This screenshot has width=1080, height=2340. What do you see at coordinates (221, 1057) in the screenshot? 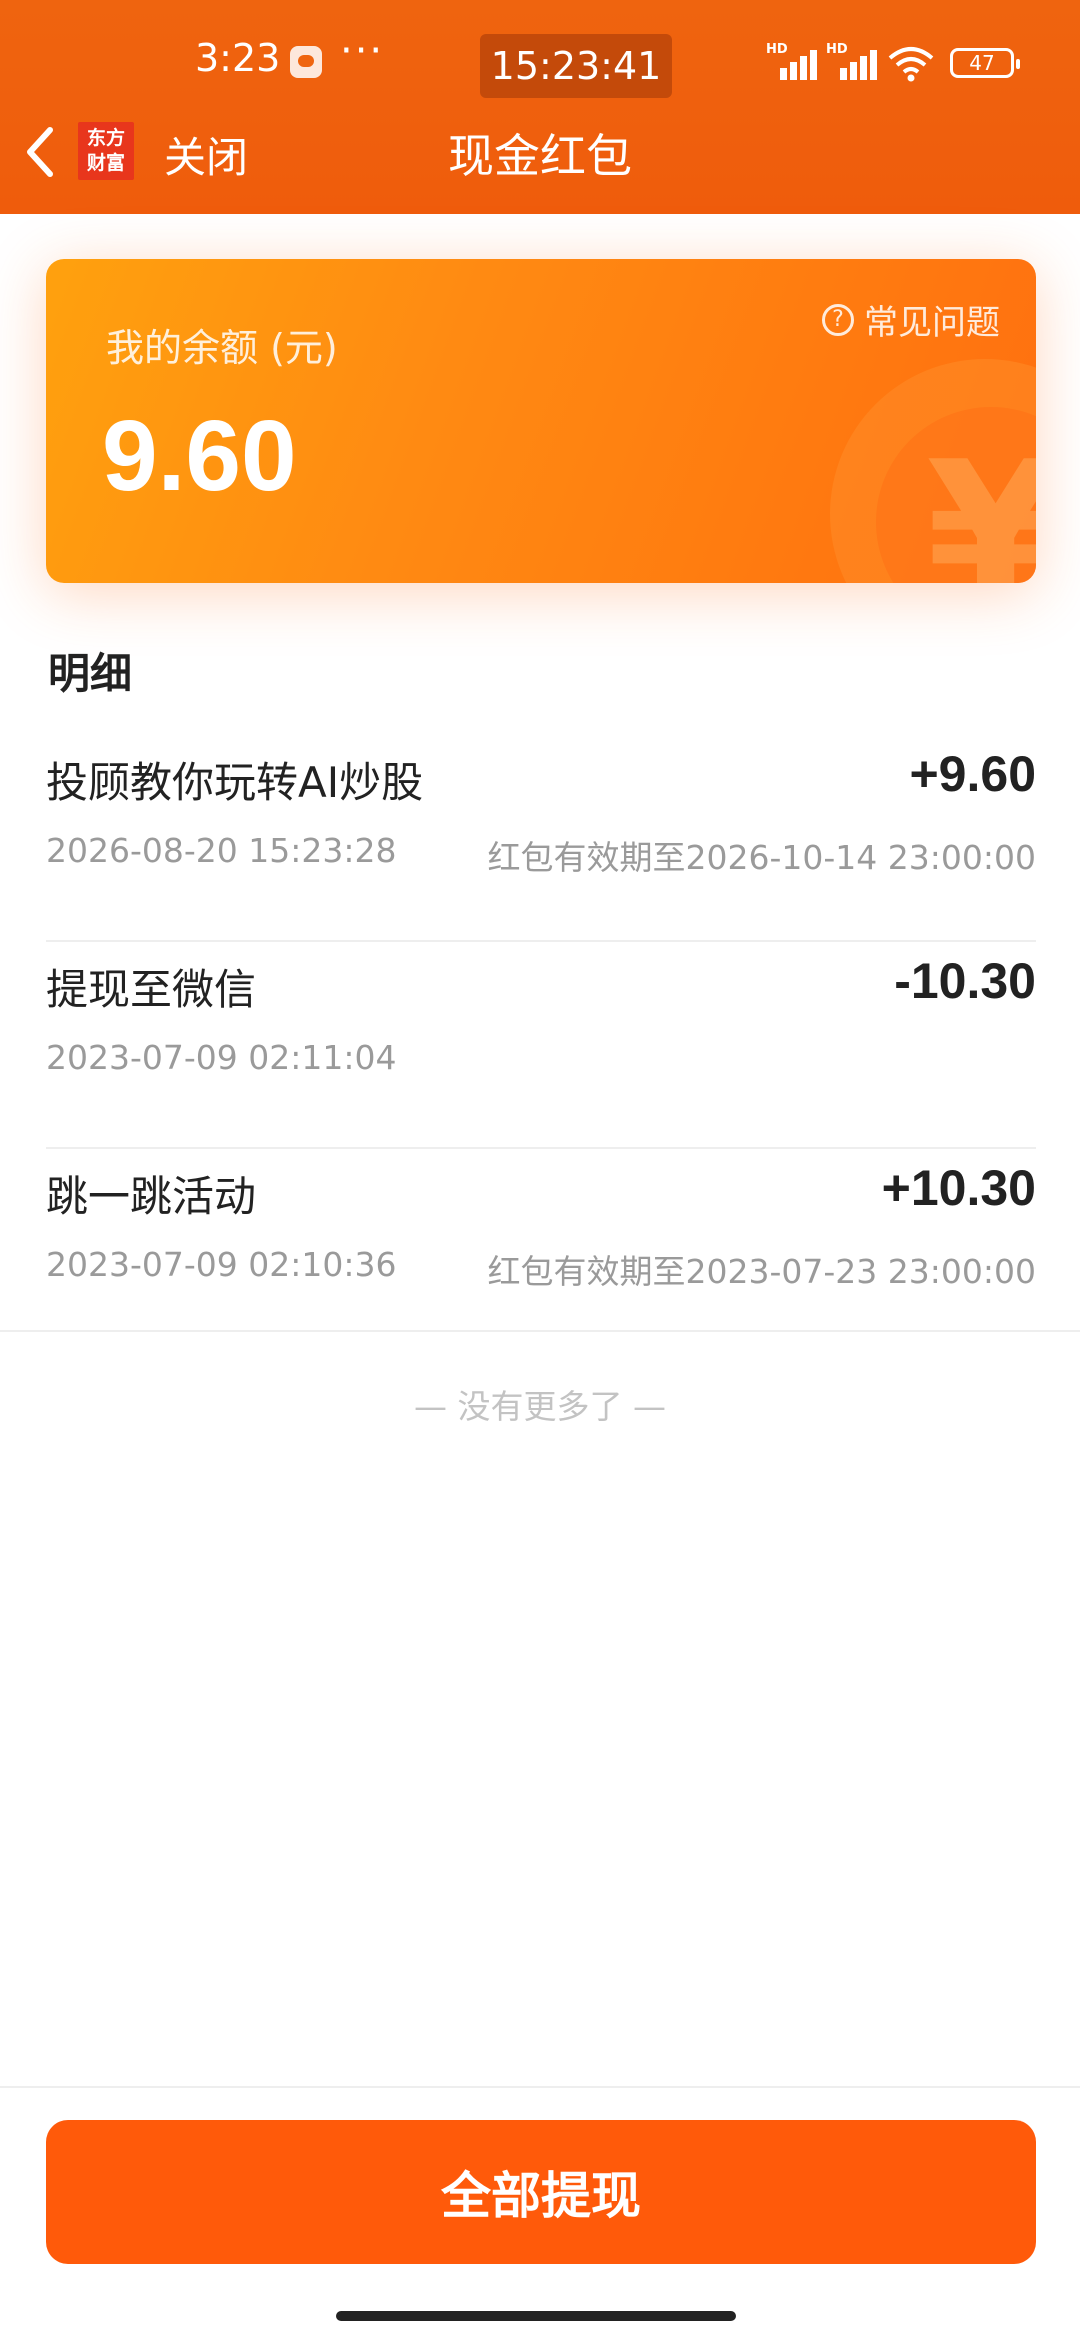
I see `transaction-time: 2023-07-09 02:11:04` at bounding box center [221, 1057].